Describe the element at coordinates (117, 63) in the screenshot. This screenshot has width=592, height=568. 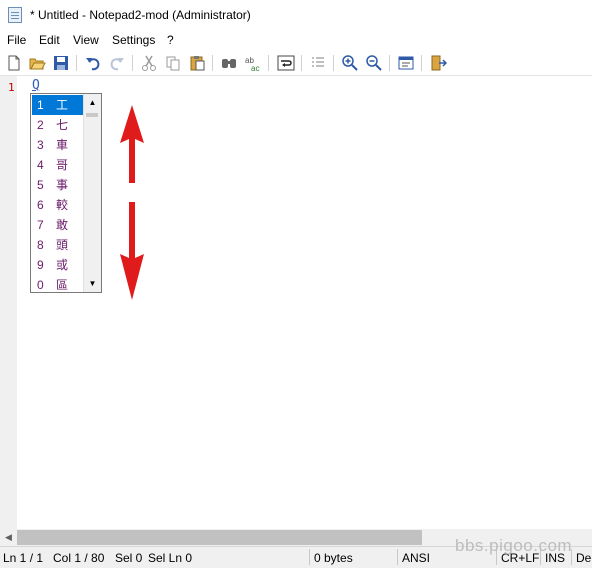
I see `redo-icon` at that location.